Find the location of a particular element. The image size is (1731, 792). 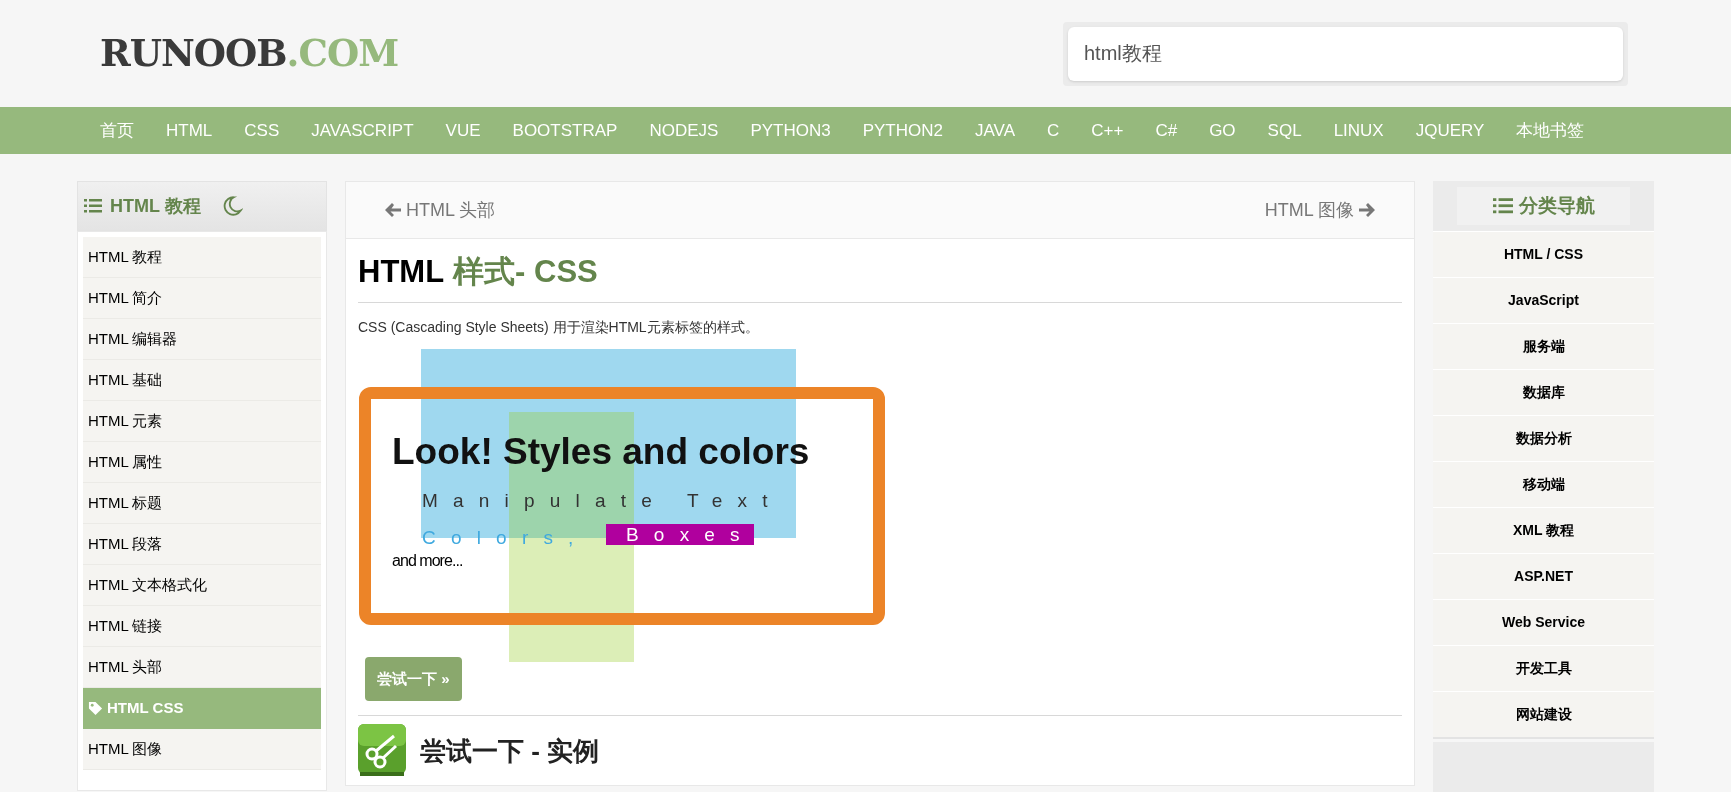

category-link: HTML / CSS is located at coordinates (1543, 254).